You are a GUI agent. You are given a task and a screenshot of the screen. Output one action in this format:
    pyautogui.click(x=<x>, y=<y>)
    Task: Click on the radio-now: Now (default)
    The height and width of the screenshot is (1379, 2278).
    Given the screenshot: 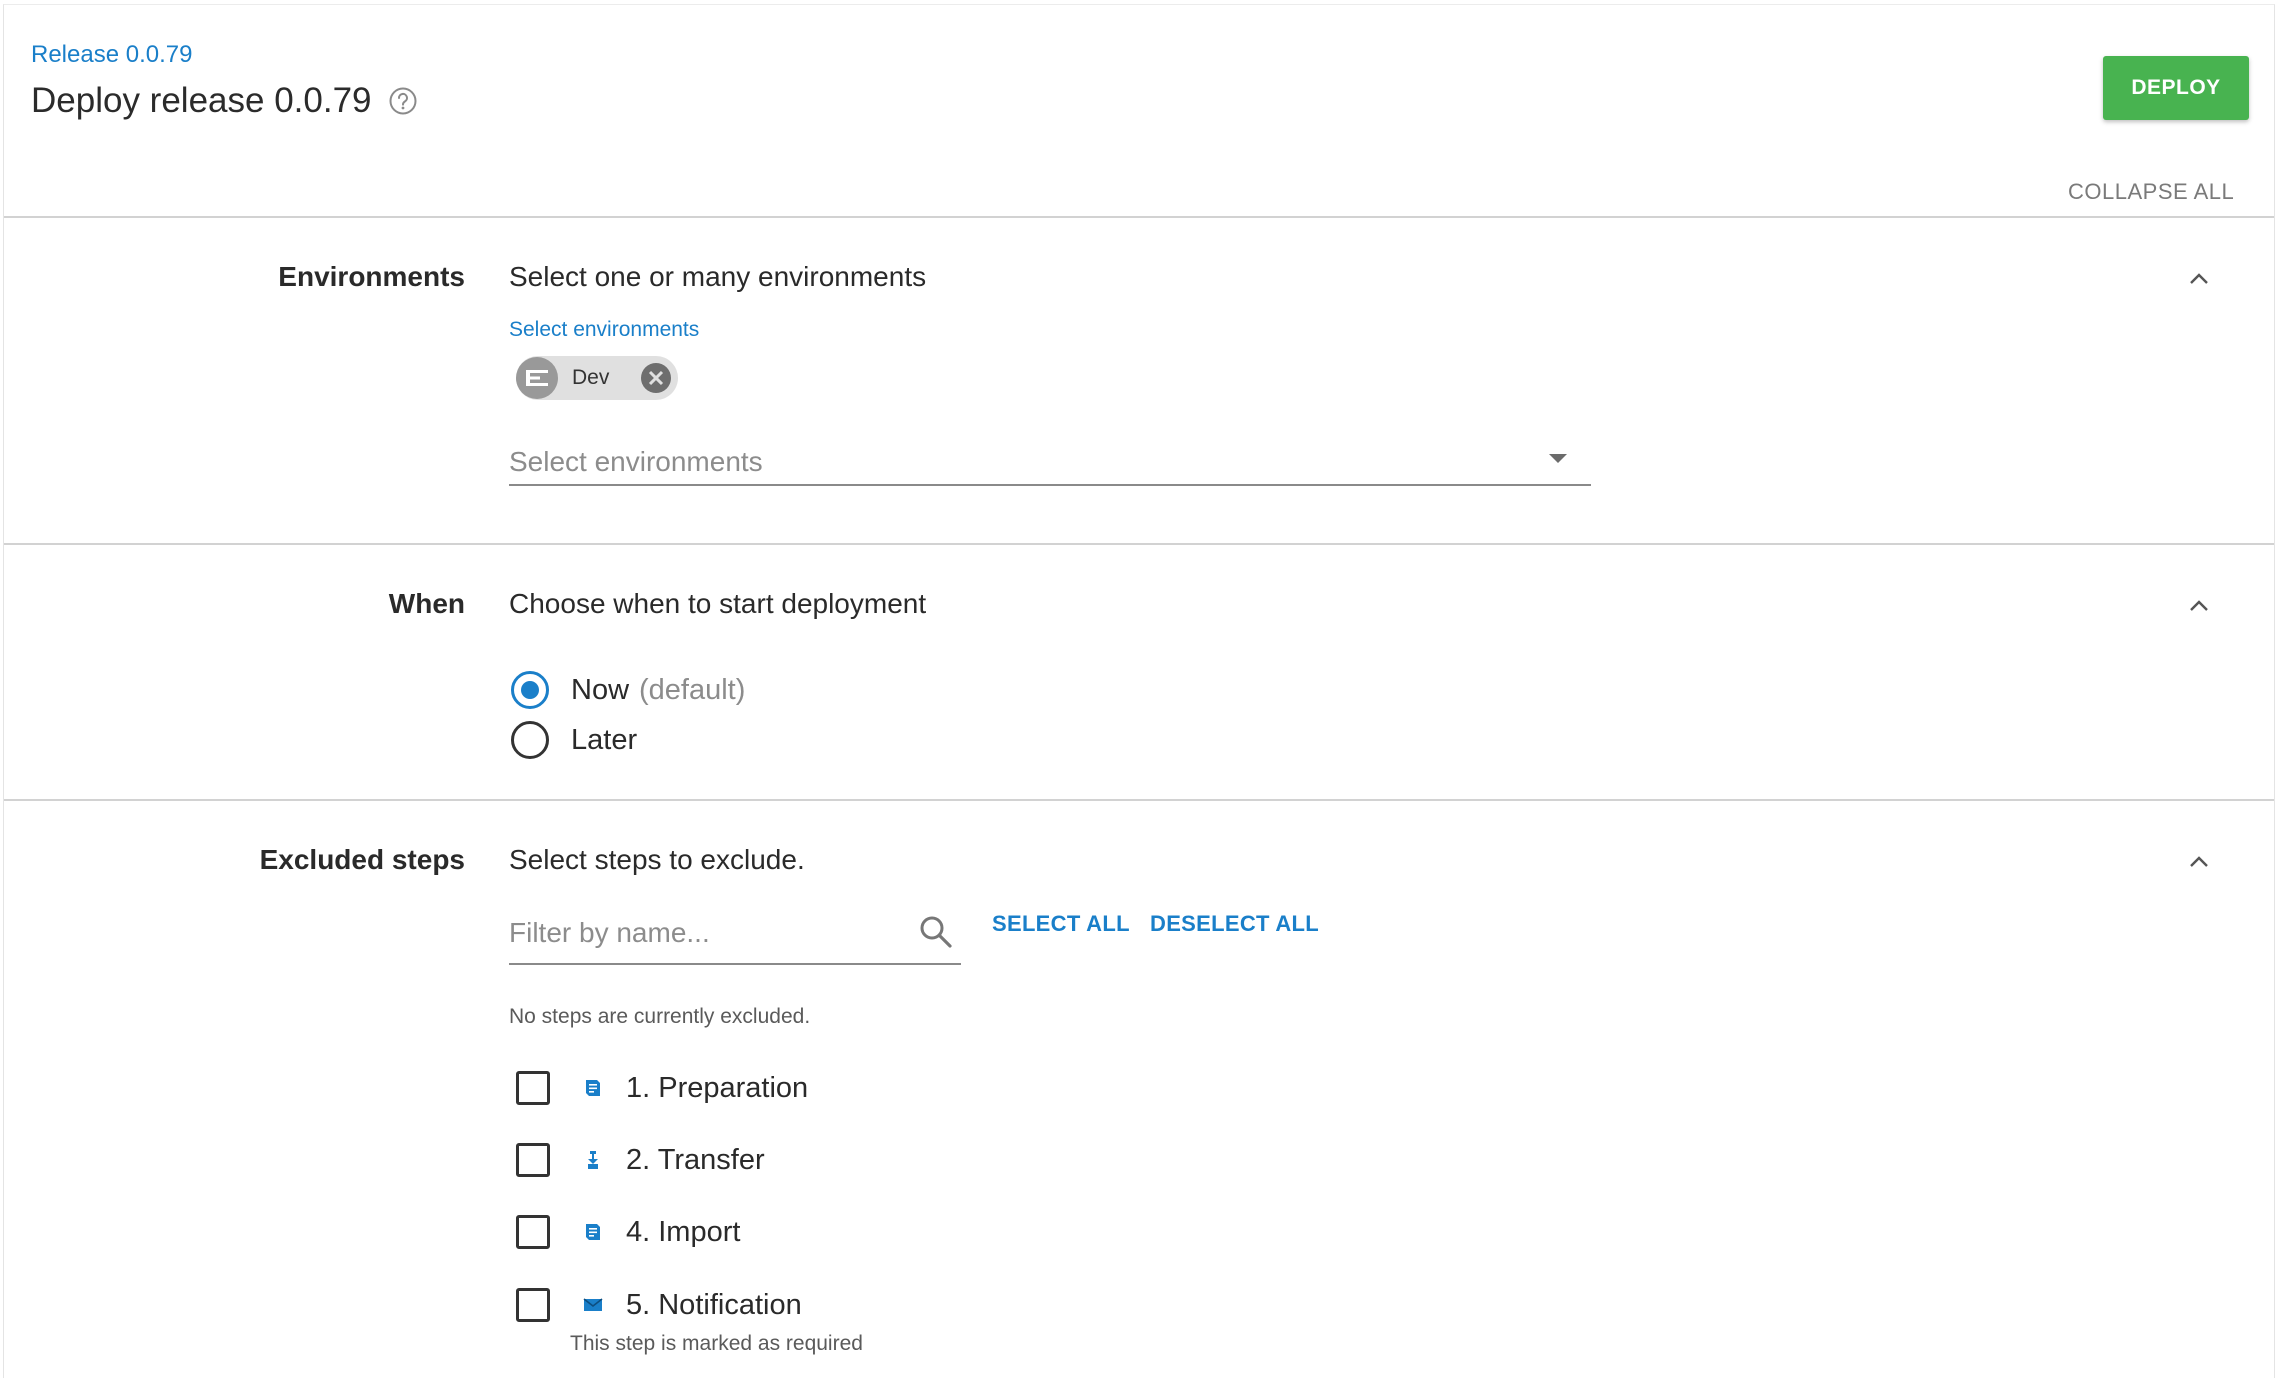 What is the action you would take?
    pyautogui.click(x=628, y=690)
    